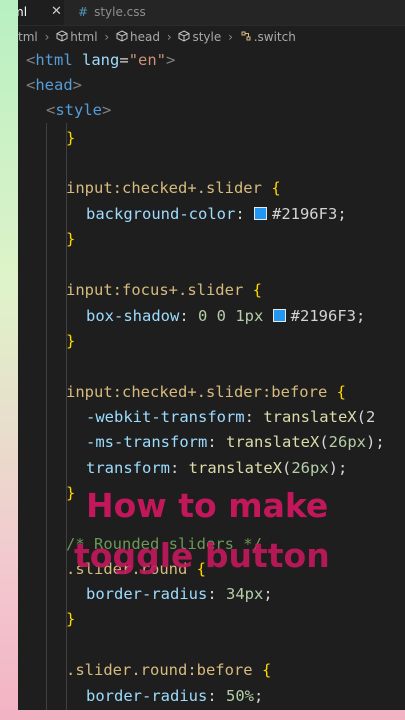 This screenshot has height=720, width=405. What do you see at coordinates (235, 442) in the screenshot?
I see `code-line: -ms-transform: translateX(26px);` at bounding box center [235, 442].